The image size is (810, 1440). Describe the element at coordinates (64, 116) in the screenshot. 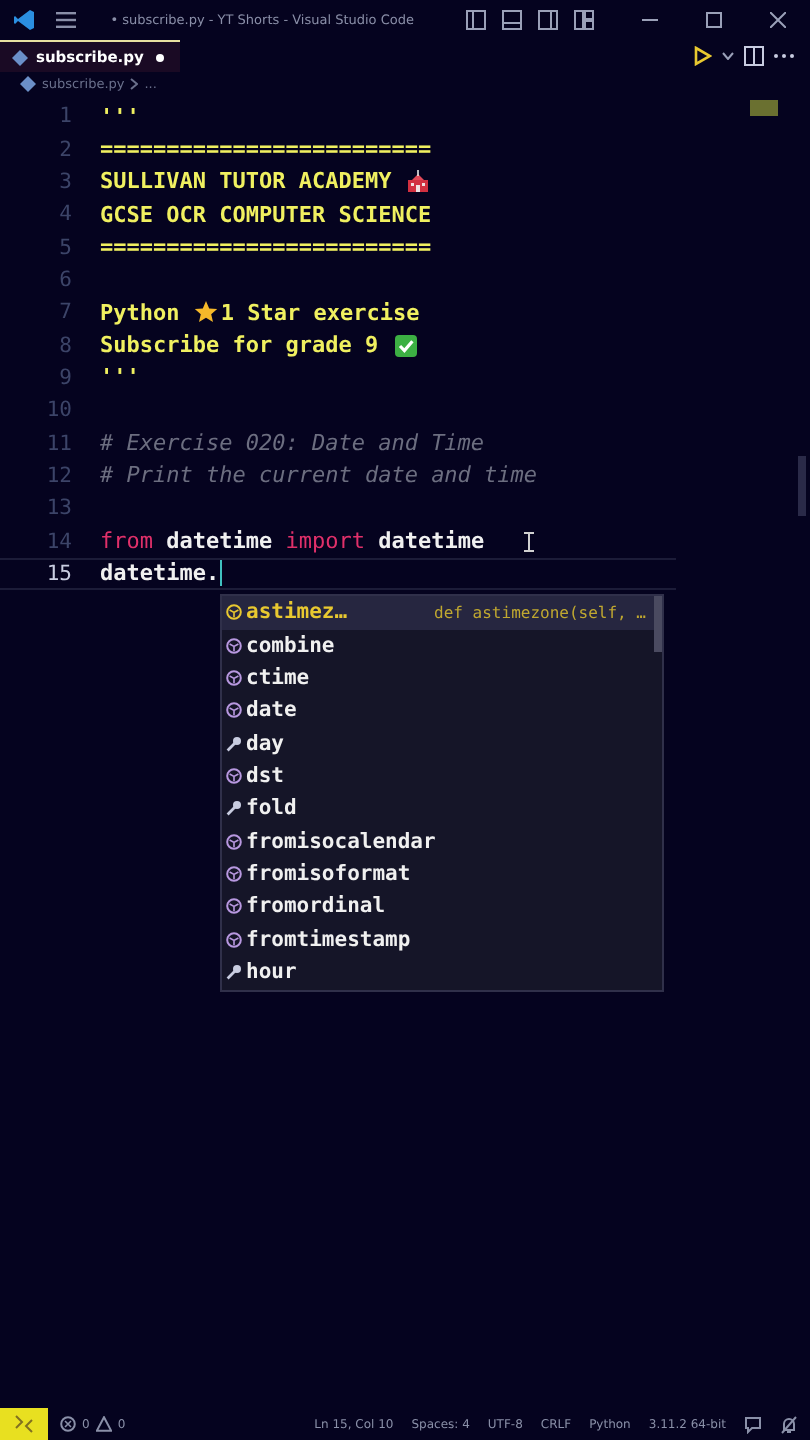

I see `line-number: 1` at that location.